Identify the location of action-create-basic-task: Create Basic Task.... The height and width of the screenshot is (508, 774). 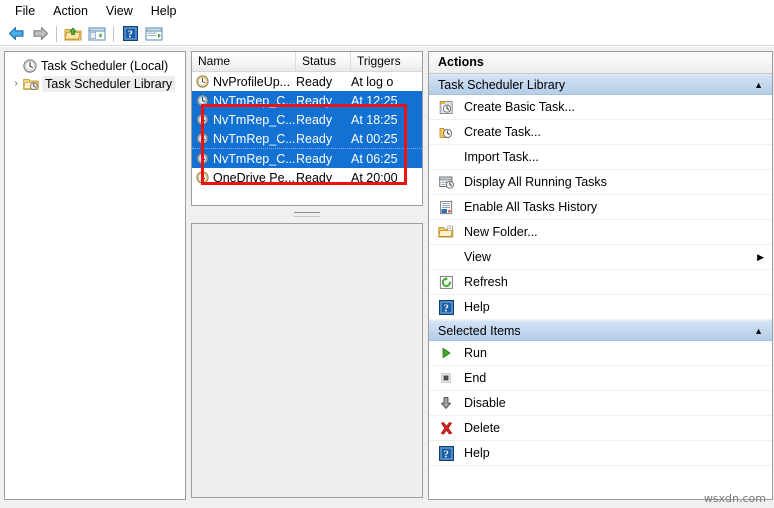
(600, 107).